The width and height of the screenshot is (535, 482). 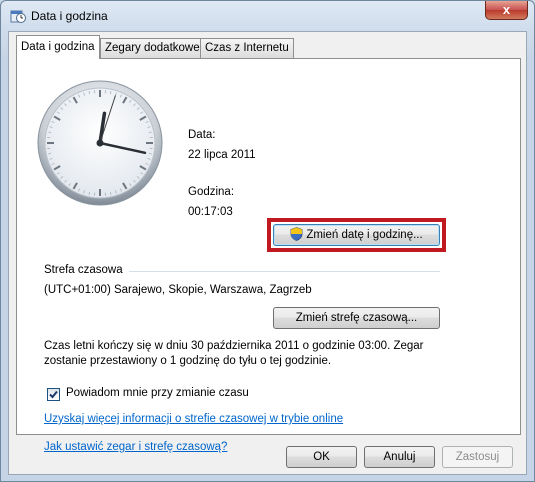 What do you see at coordinates (69, 16) in the screenshot?
I see `window-title: Data i godzina` at bounding box center [69, 16].